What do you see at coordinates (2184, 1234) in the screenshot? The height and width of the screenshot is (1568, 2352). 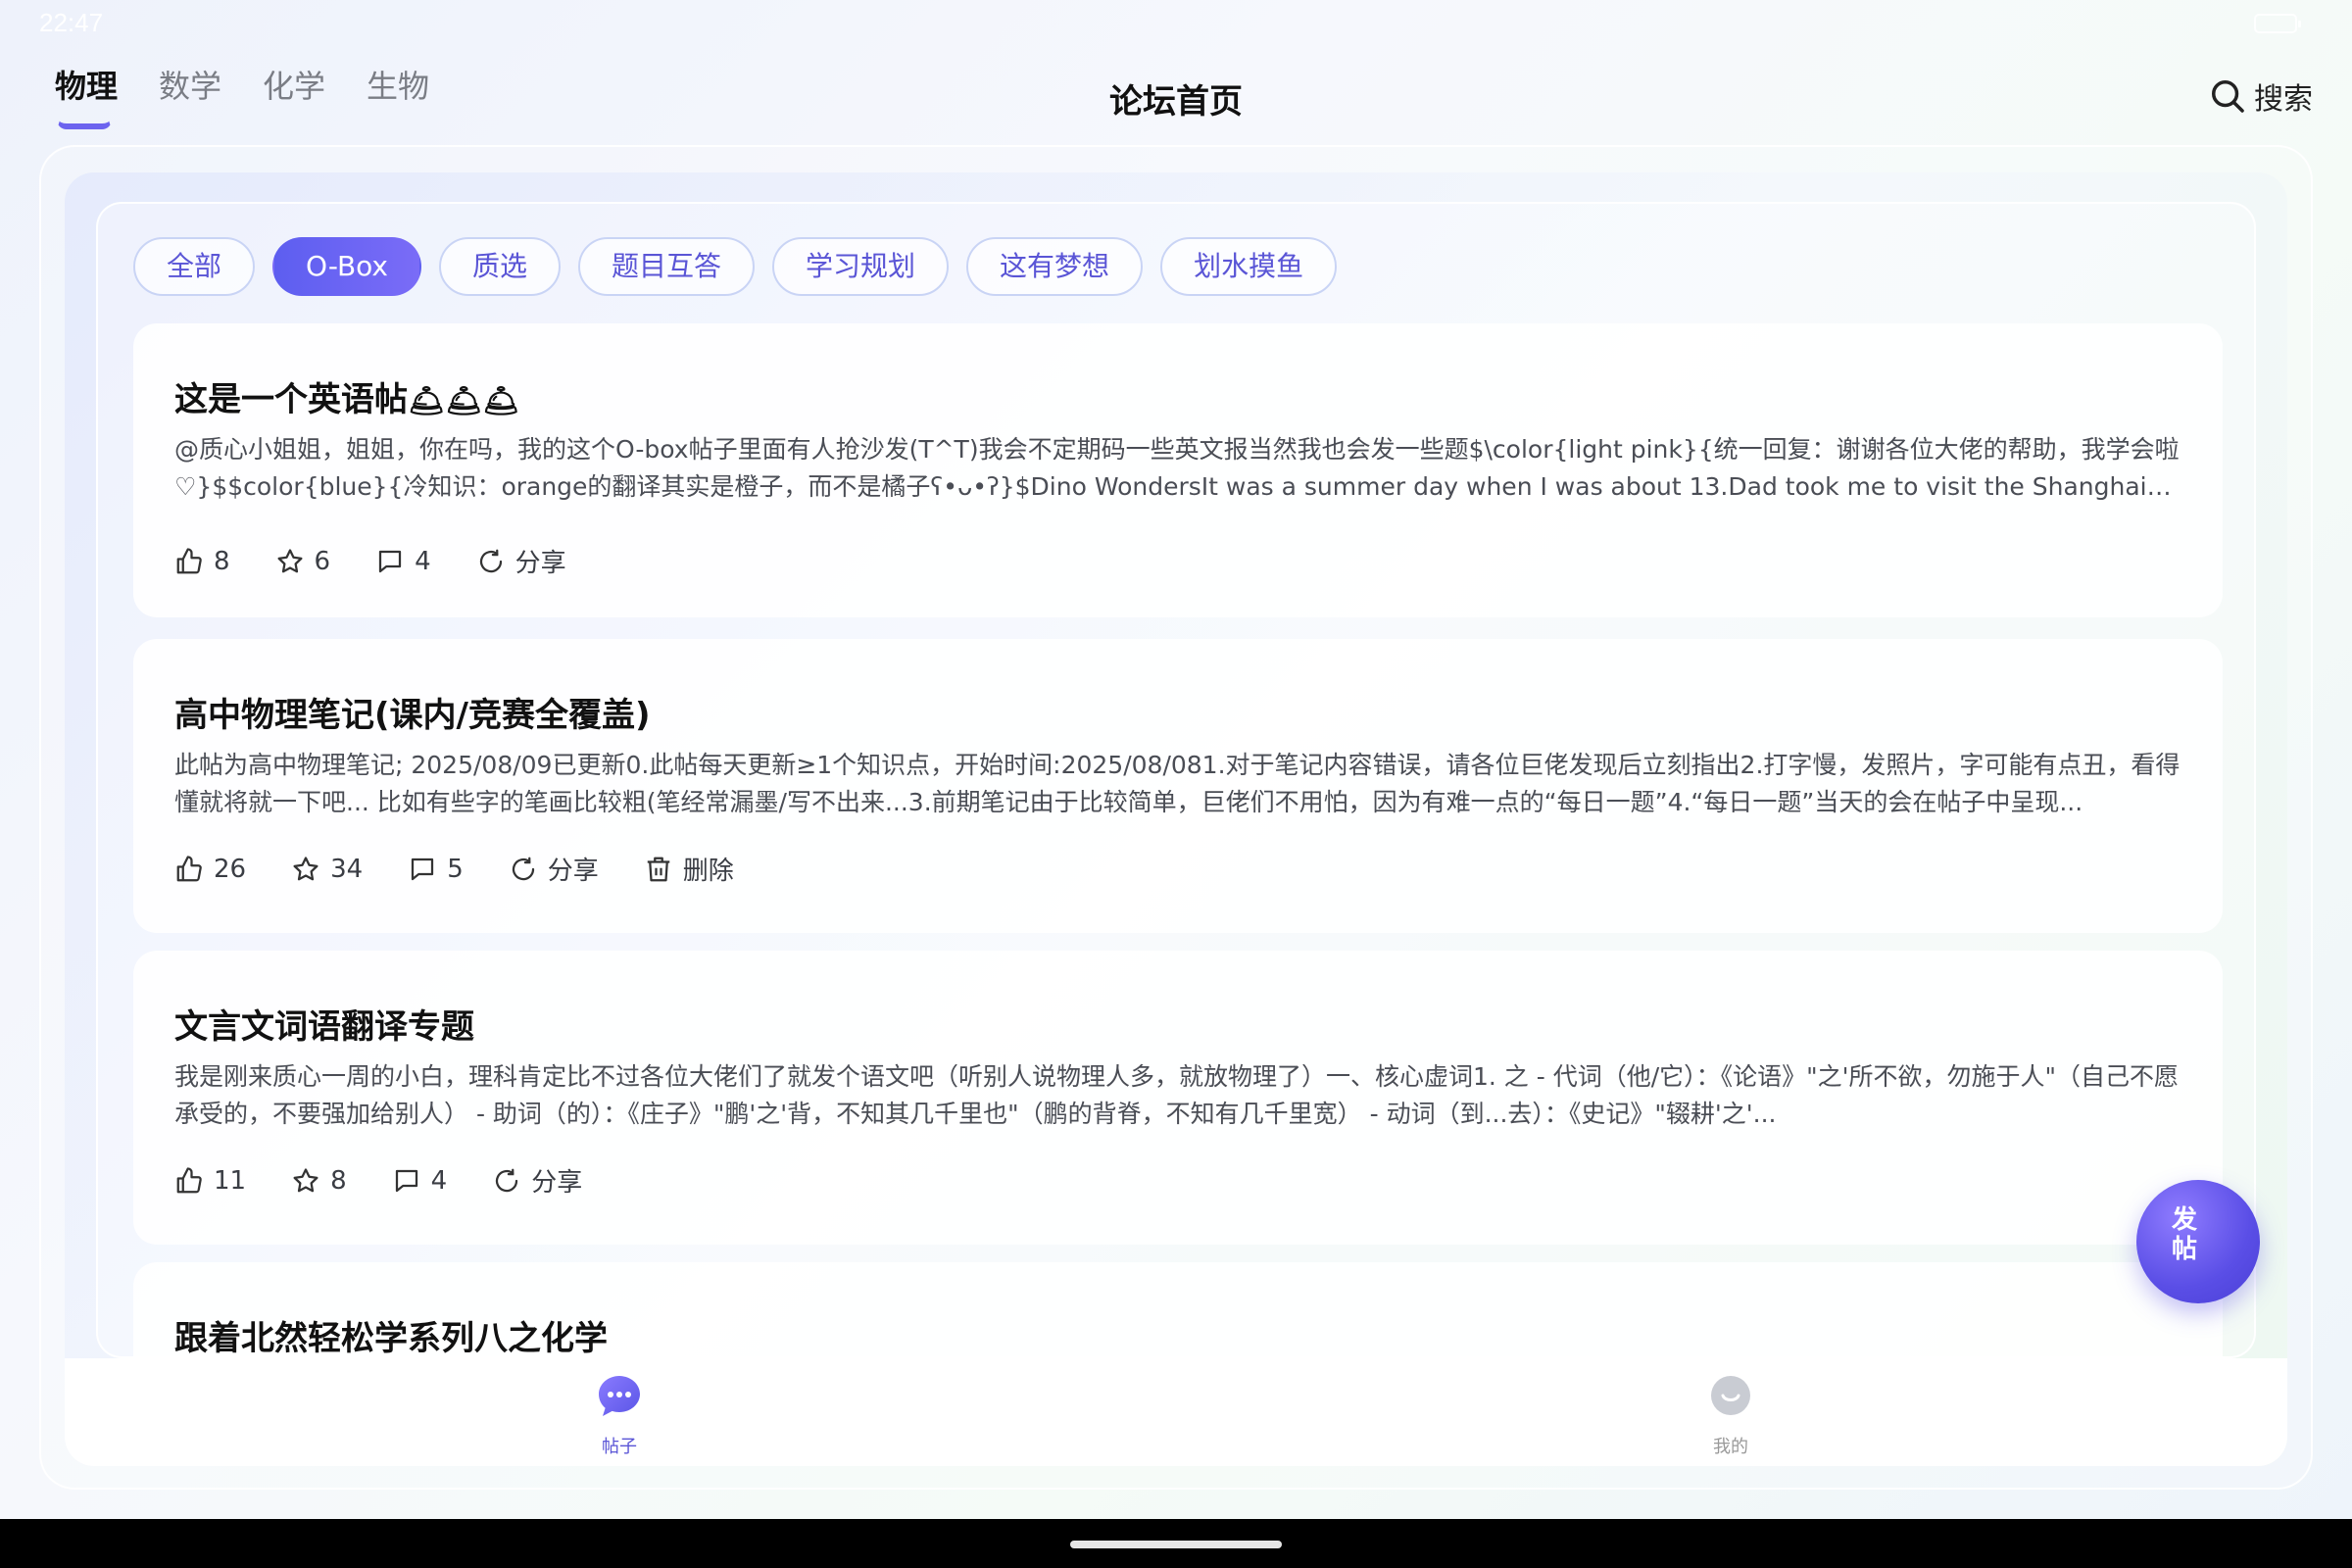 I see `fab-label: 发帖` at bounding box center [2184, 1234].